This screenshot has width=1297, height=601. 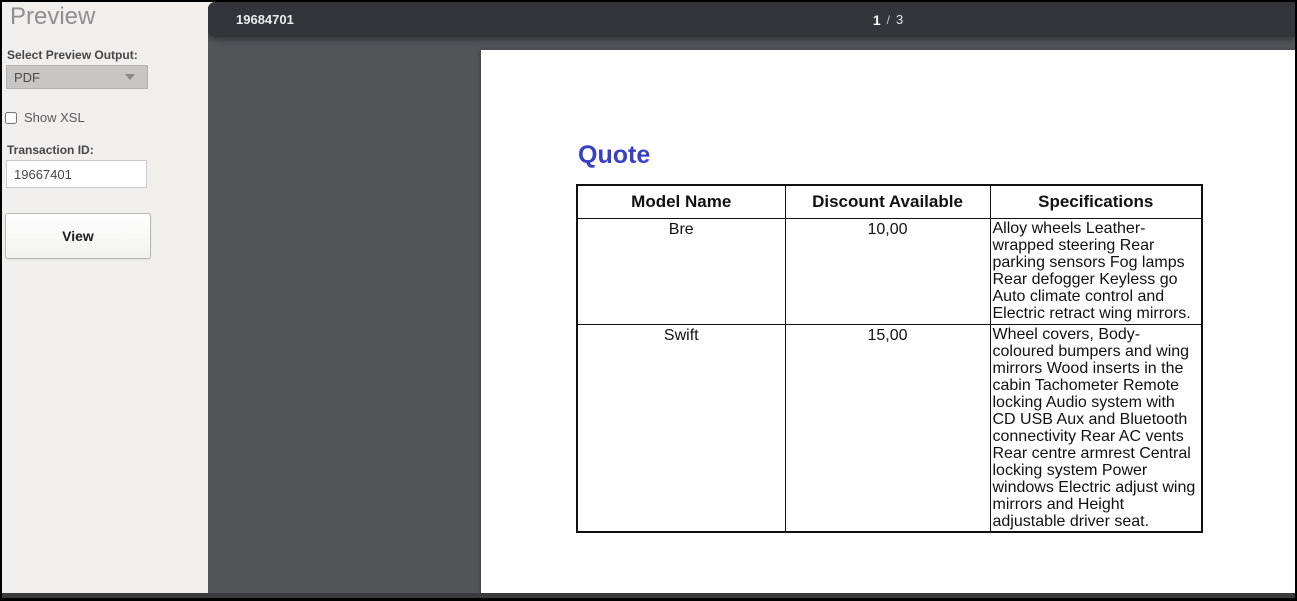 What do you see at coordinates (78, 236) in the screenshot?
I see `view-button: View` at bounding box center [78, 236].